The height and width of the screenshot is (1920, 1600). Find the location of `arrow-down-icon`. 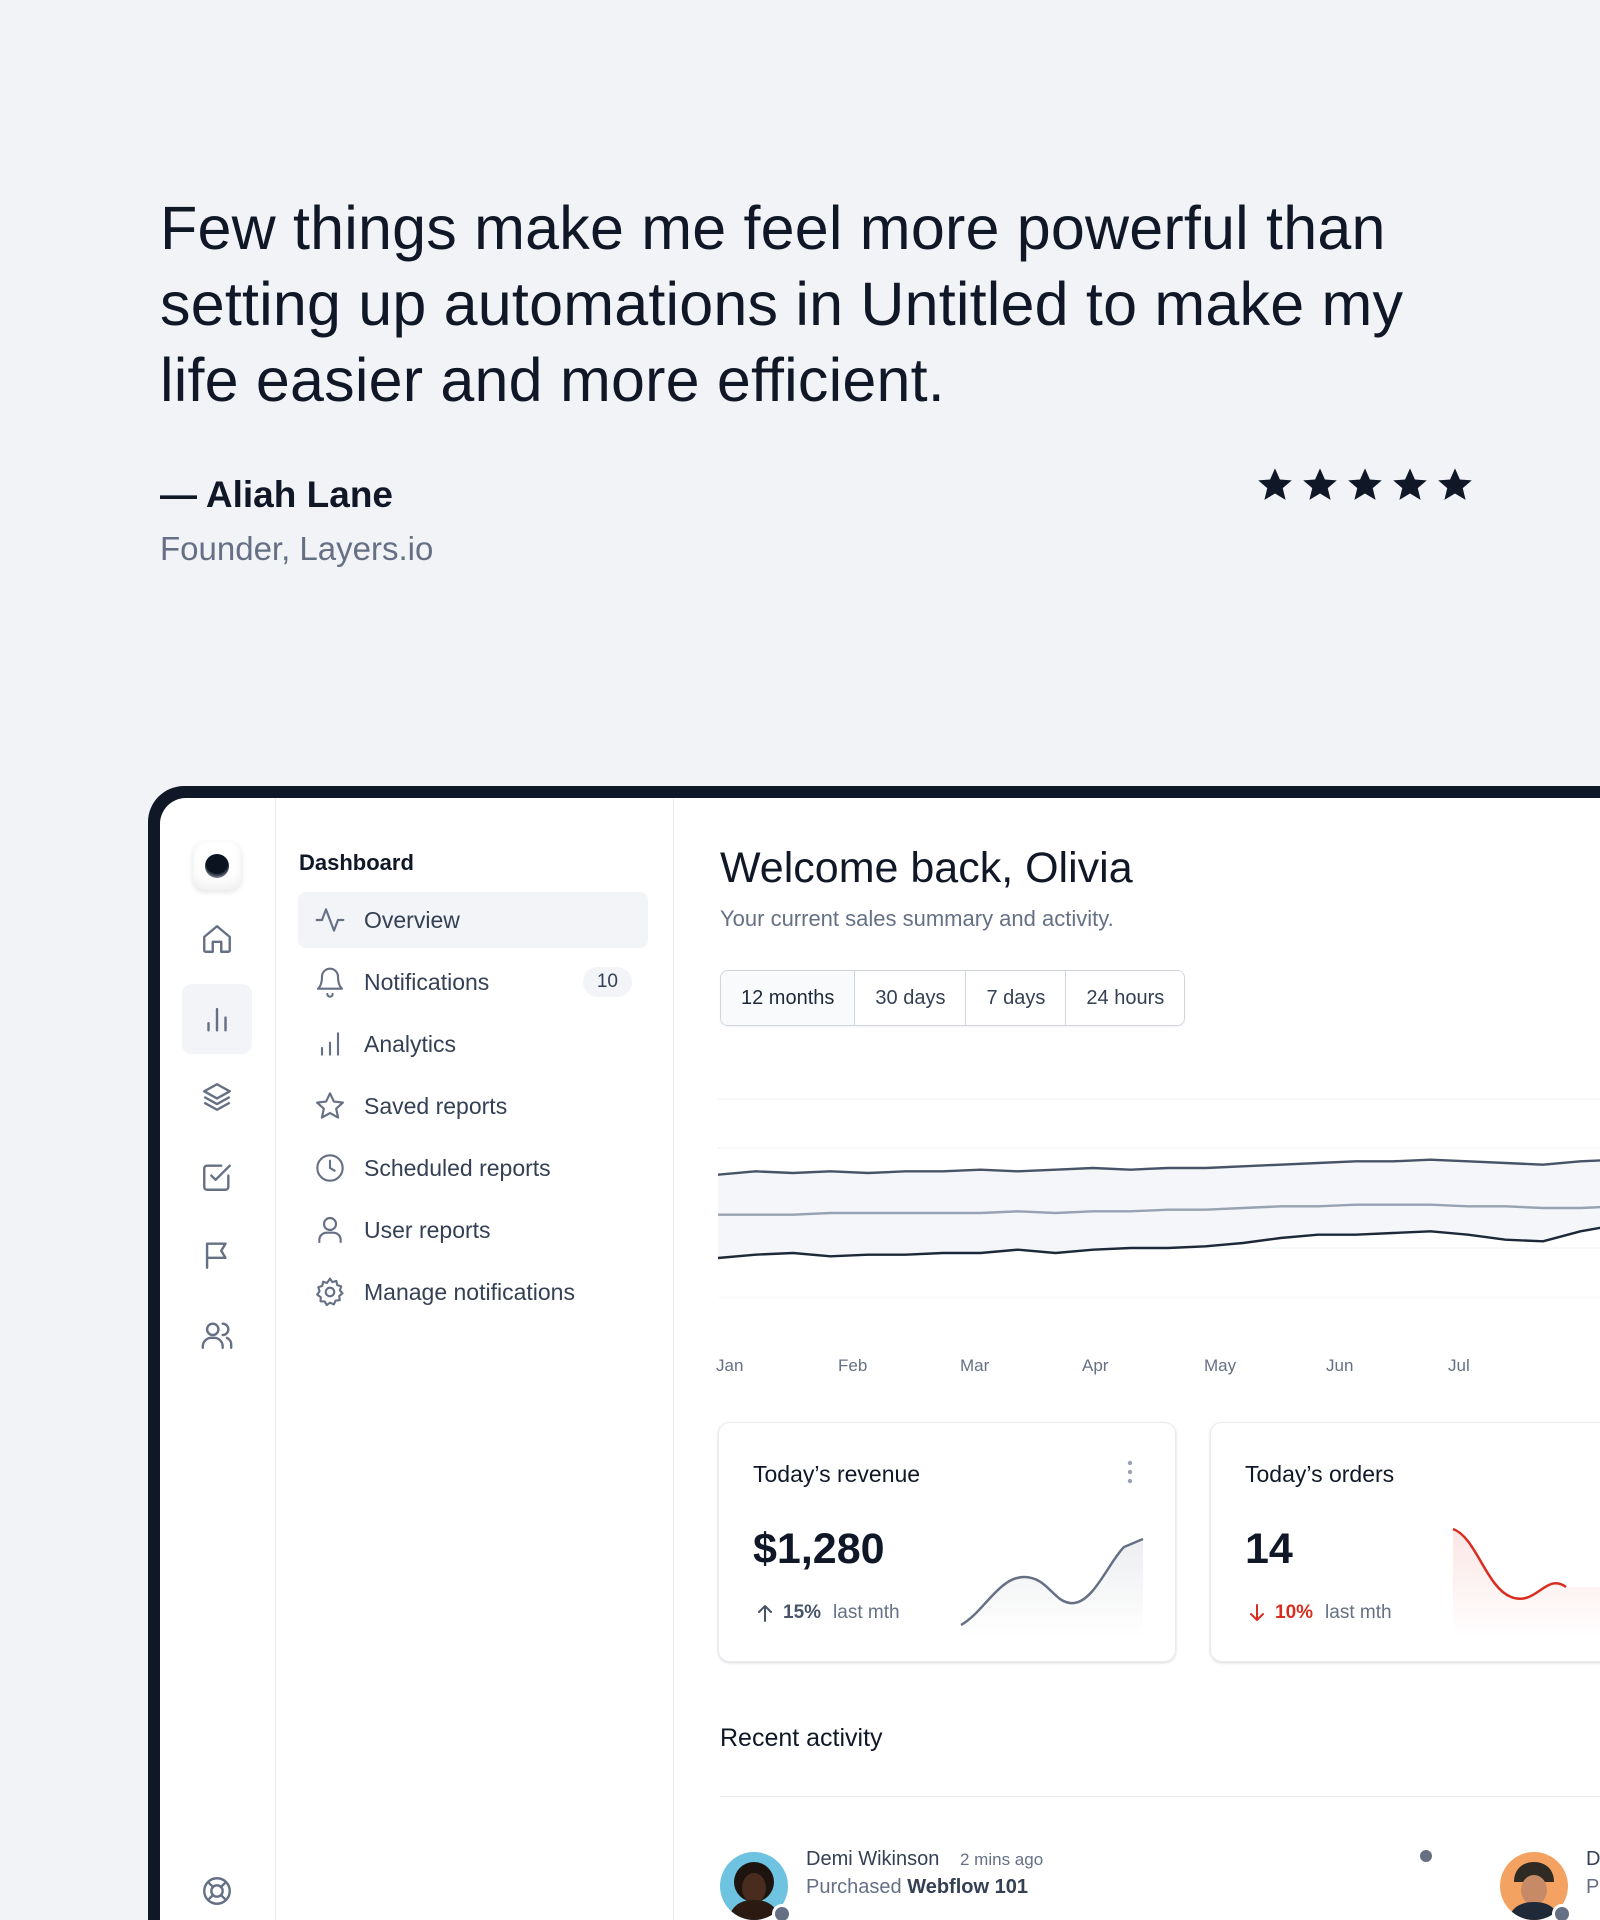

arrow-down-icon is located at coordinates (1257, 1612).